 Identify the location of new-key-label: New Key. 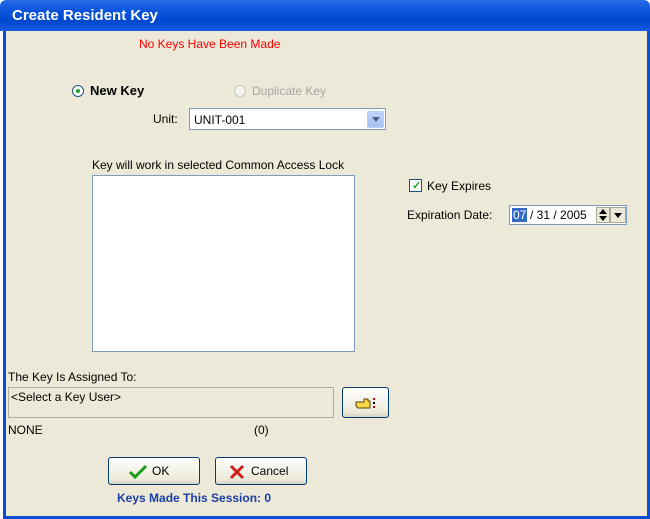
(117, 90).